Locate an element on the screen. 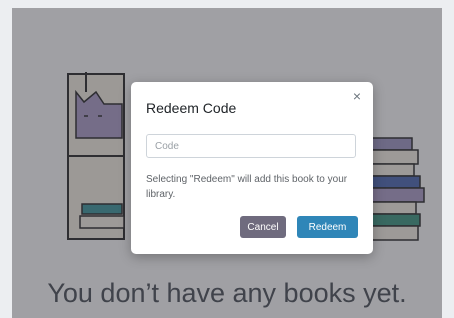  close-icon: × is located at coordinates (357, 96).